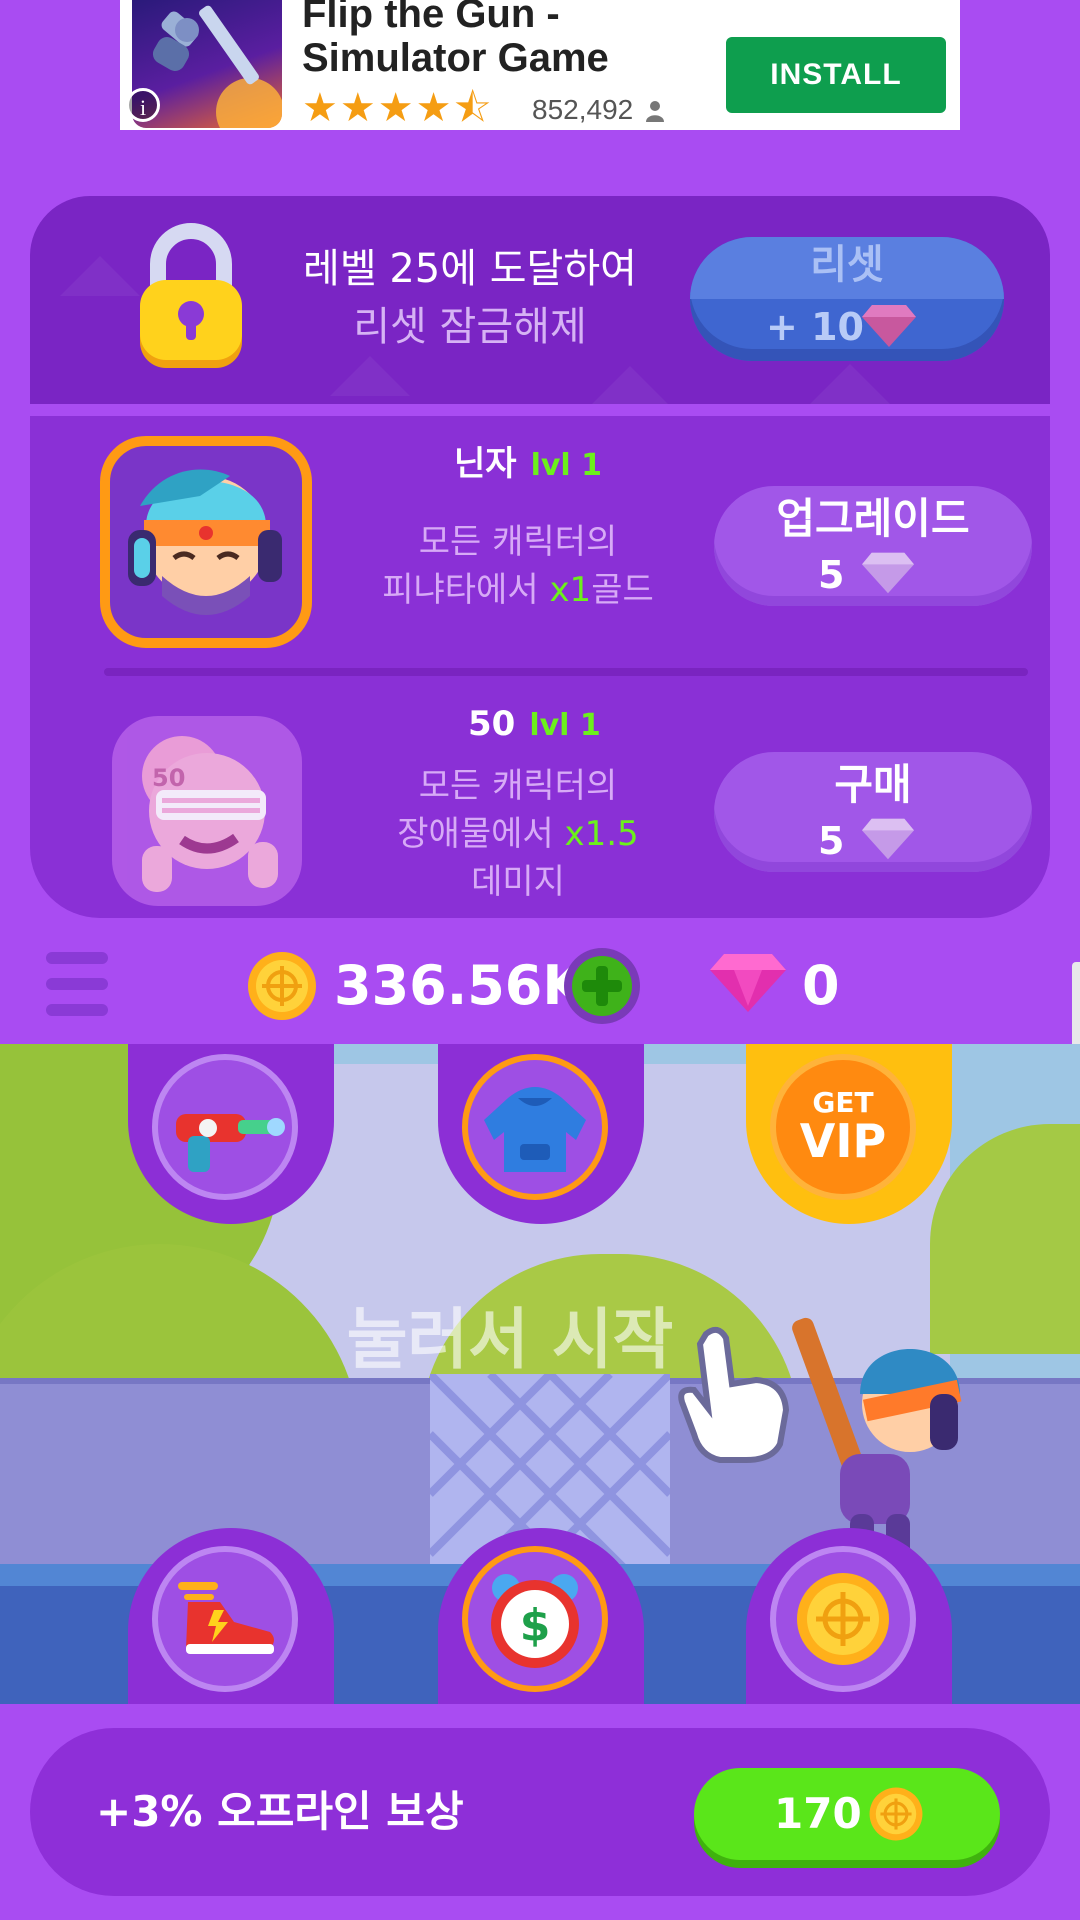  What do you see at coordinates (873, 812) in the screenshot?
I see `buy-button: 구매 5` at bounding box center [873, 812].